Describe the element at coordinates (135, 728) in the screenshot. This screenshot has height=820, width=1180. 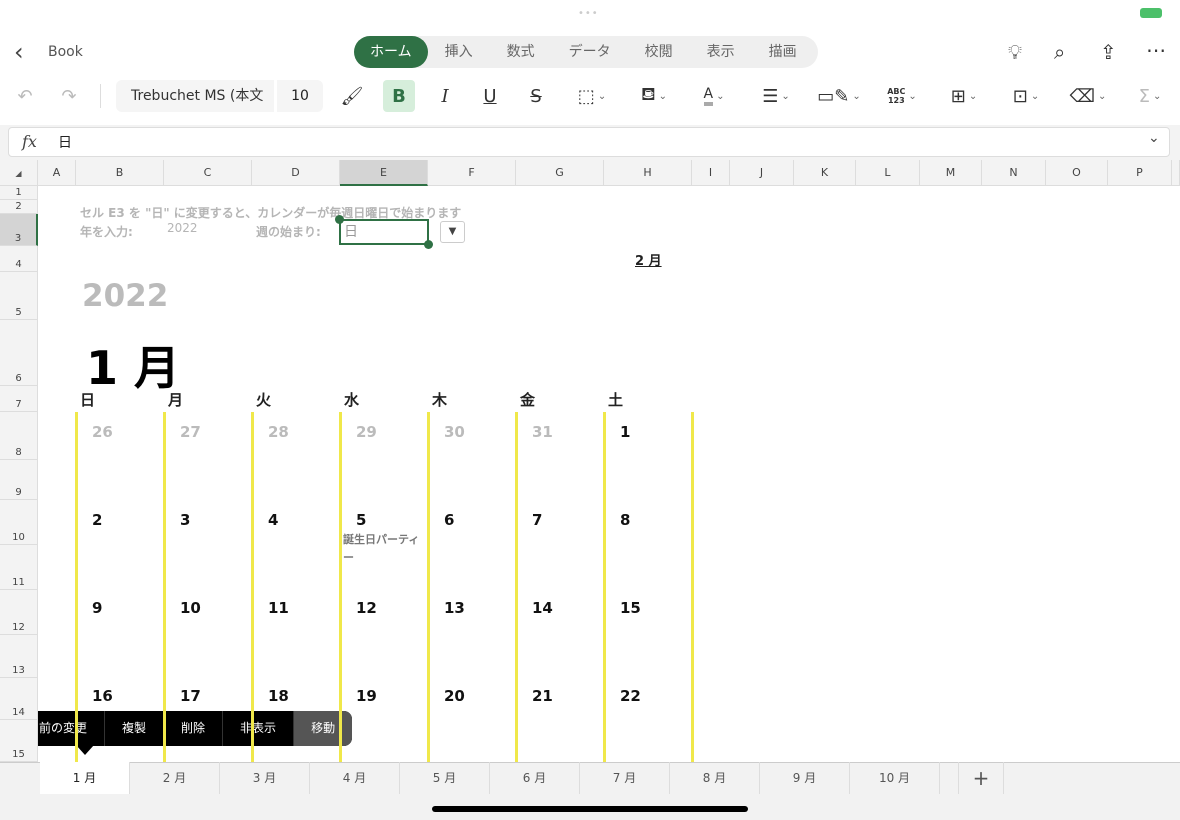
I see `context-menu-item: 複製` at that location.